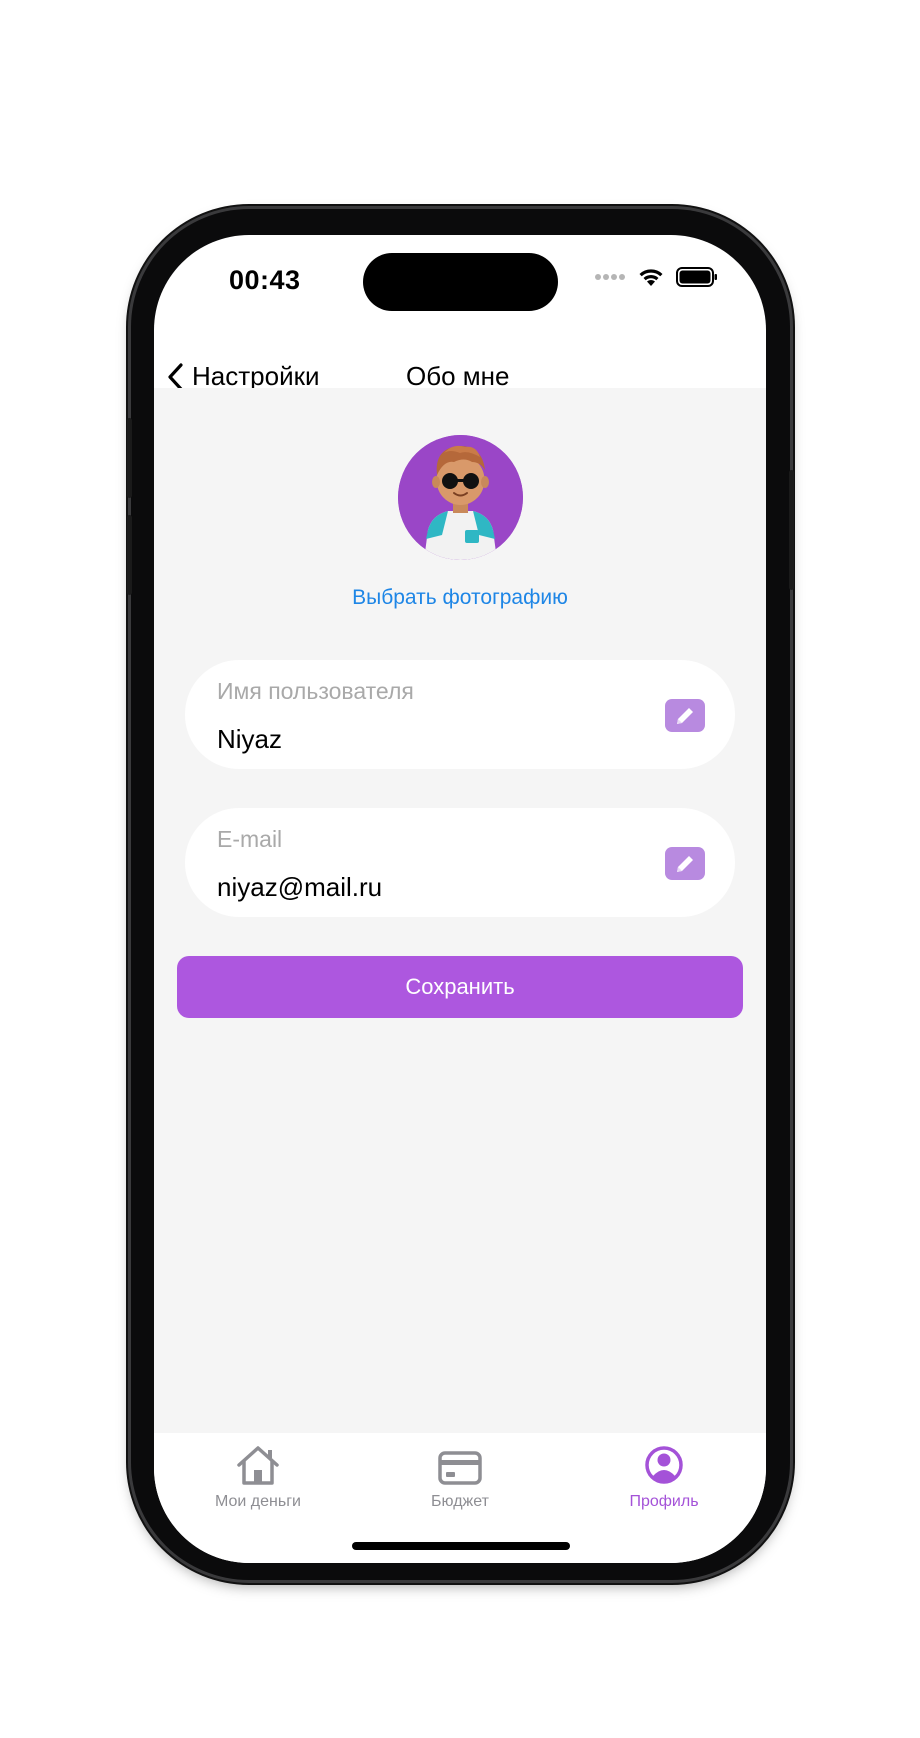 The width and height of the screenshot is (920, 1738). Describe the element at coordinates (249, 739) in the screenshot. I see `username-value: Niyaz` at that location.